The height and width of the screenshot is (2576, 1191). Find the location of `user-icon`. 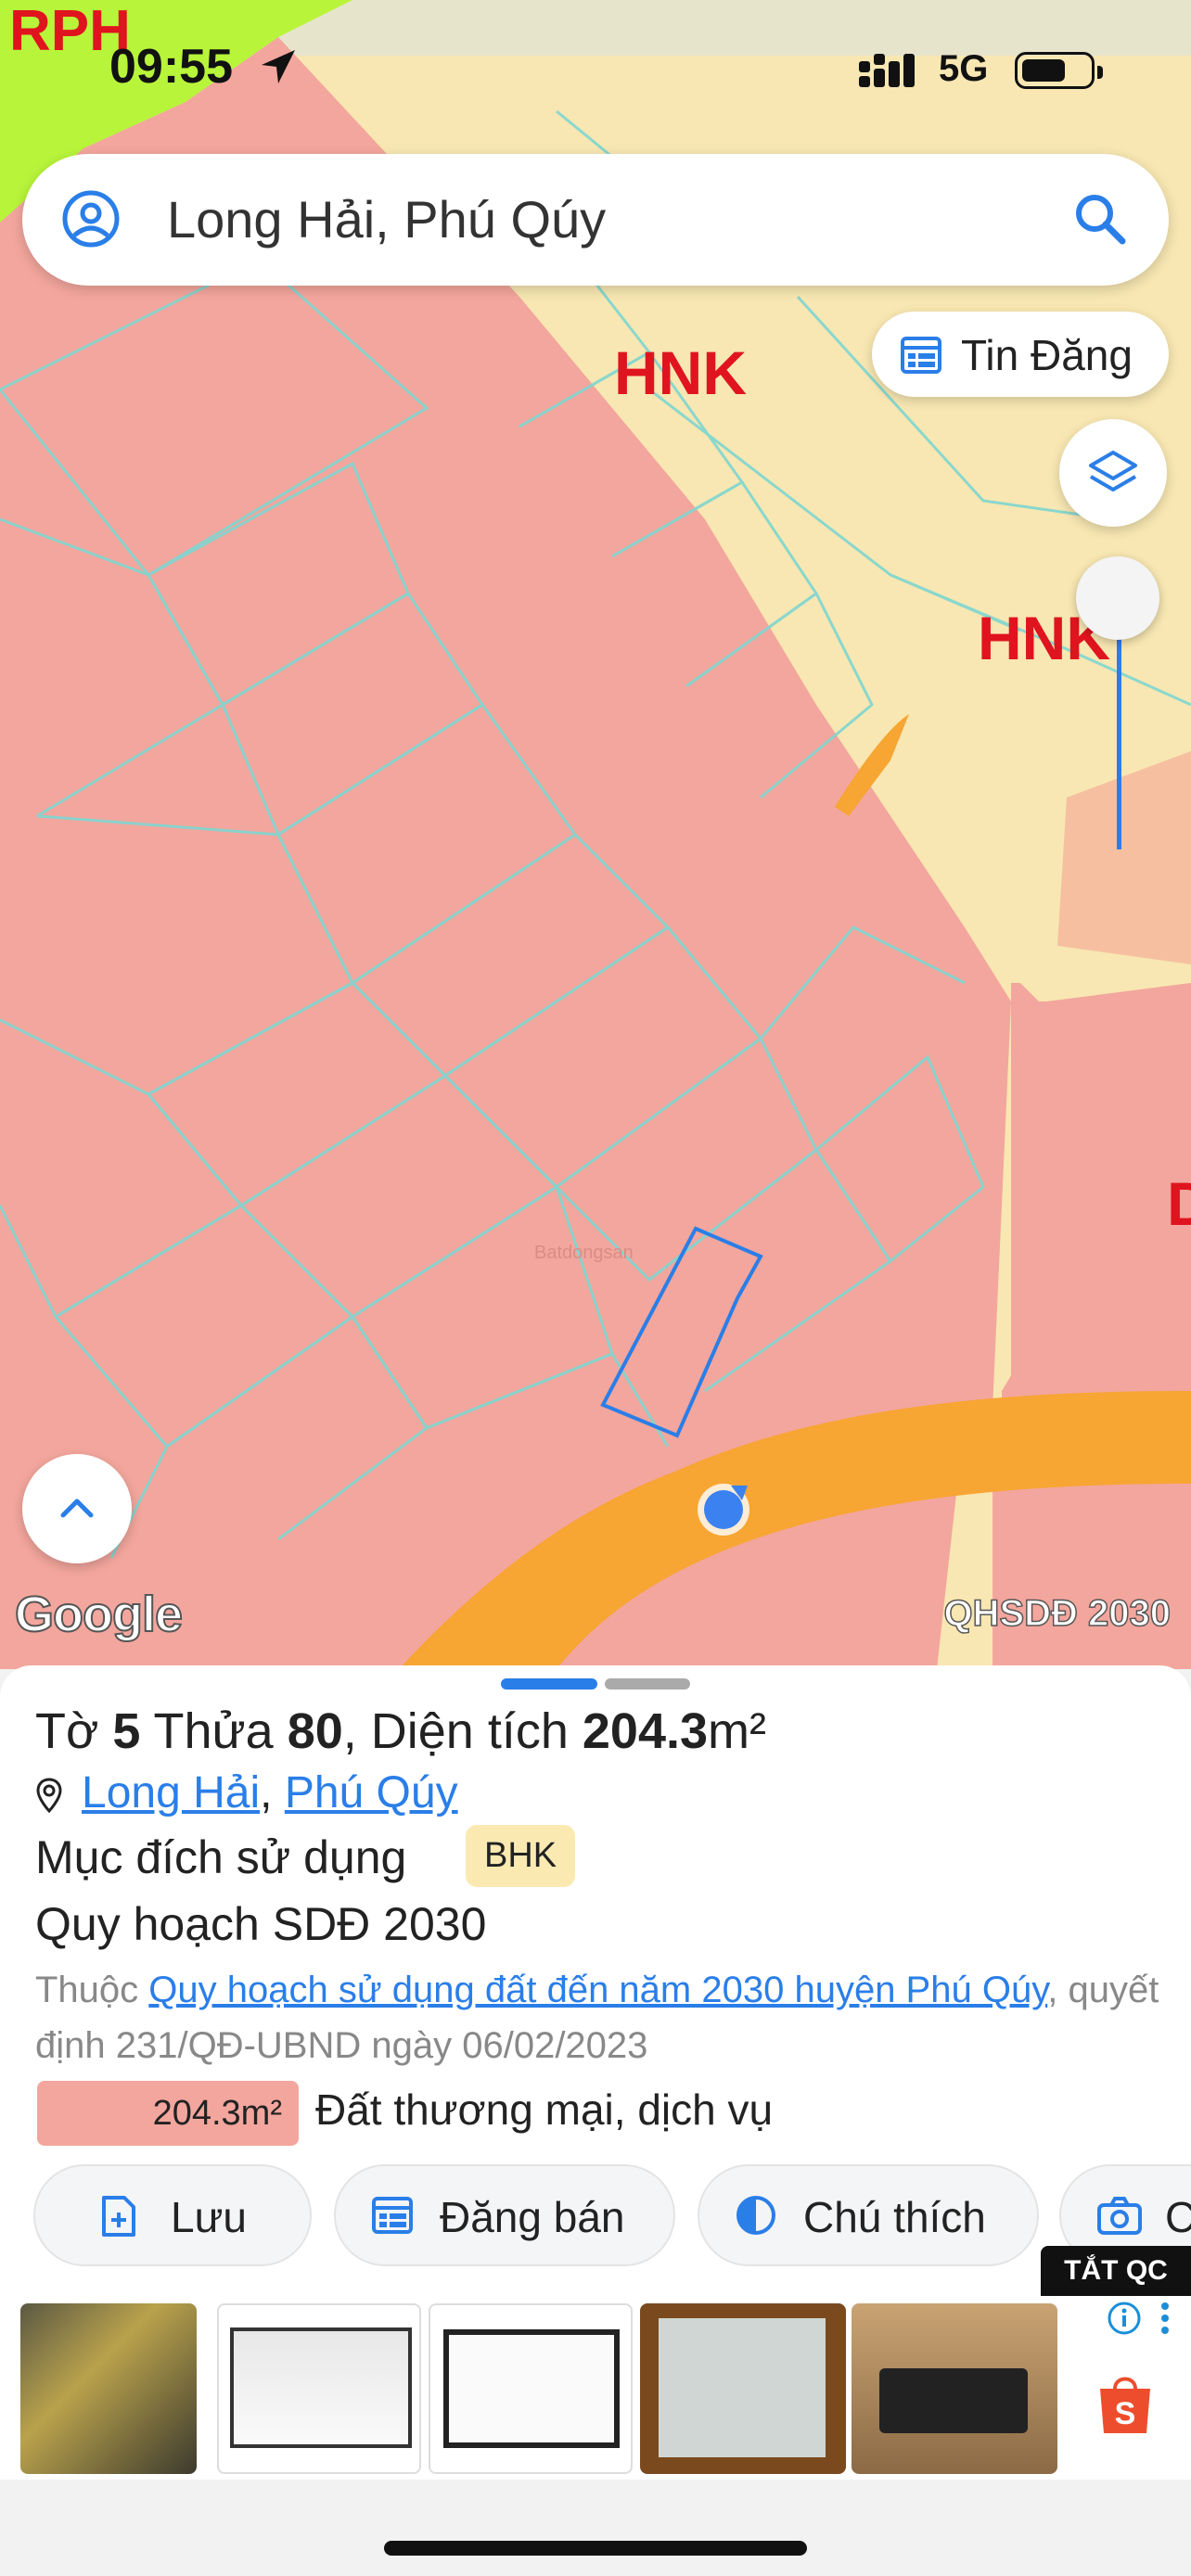

user-icon is located at coordinates (91, 219).